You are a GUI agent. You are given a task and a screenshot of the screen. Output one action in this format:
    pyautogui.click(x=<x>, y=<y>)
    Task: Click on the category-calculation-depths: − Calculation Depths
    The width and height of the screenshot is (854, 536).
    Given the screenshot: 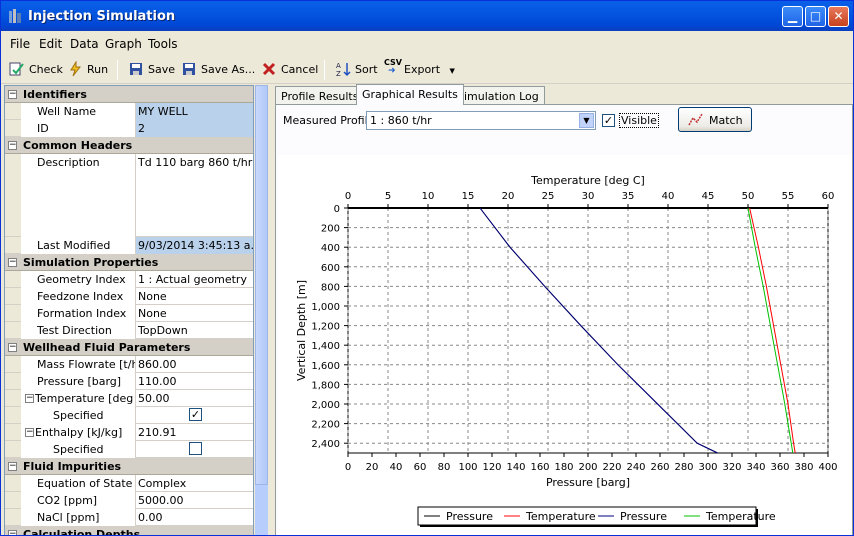 What is the action you would take?
    pyautogui.click(x=129, y=530)
    